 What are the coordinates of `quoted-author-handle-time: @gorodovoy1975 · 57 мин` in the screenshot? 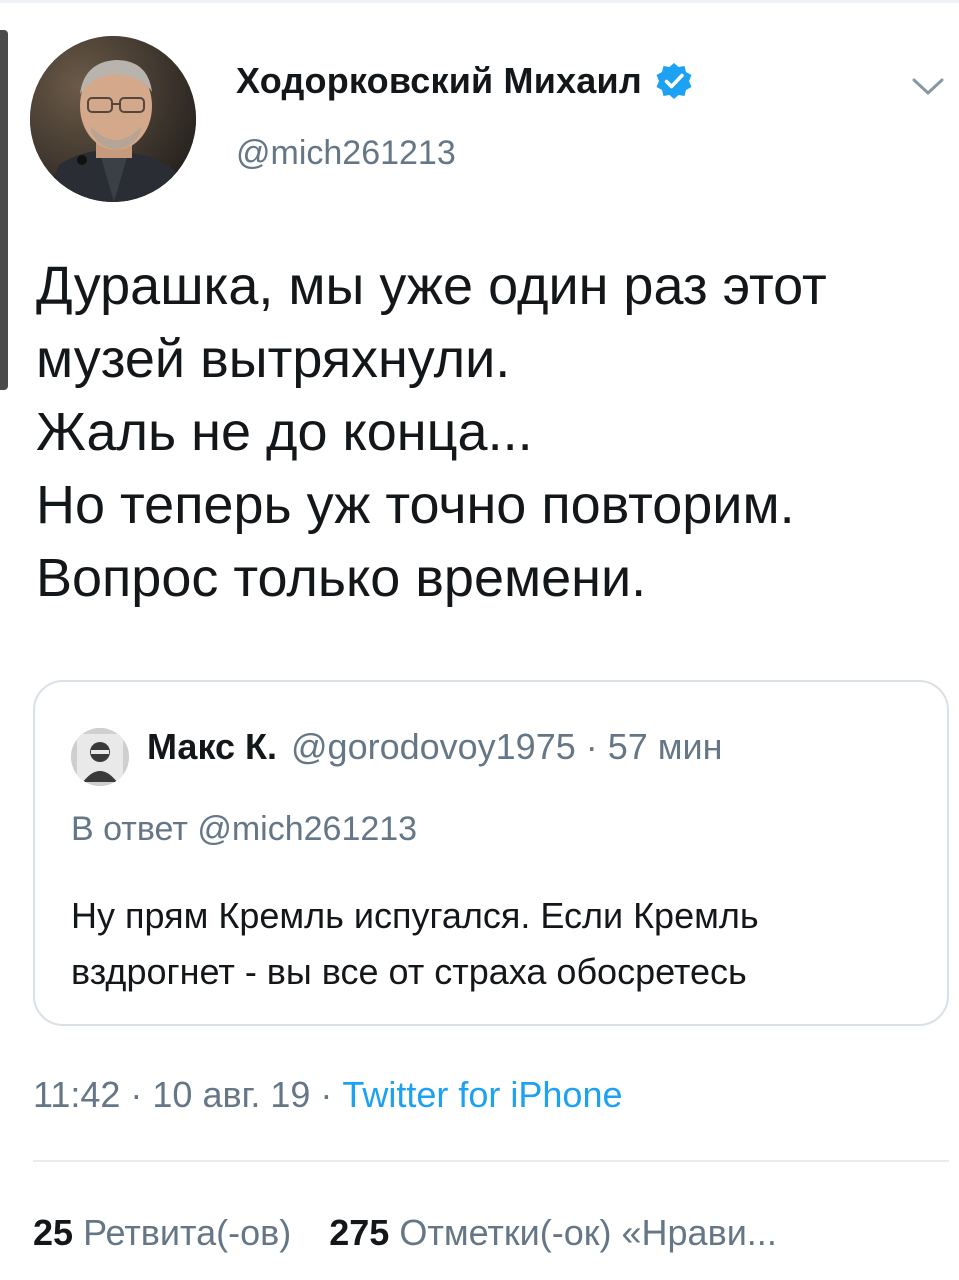 It's located at (507, 746).